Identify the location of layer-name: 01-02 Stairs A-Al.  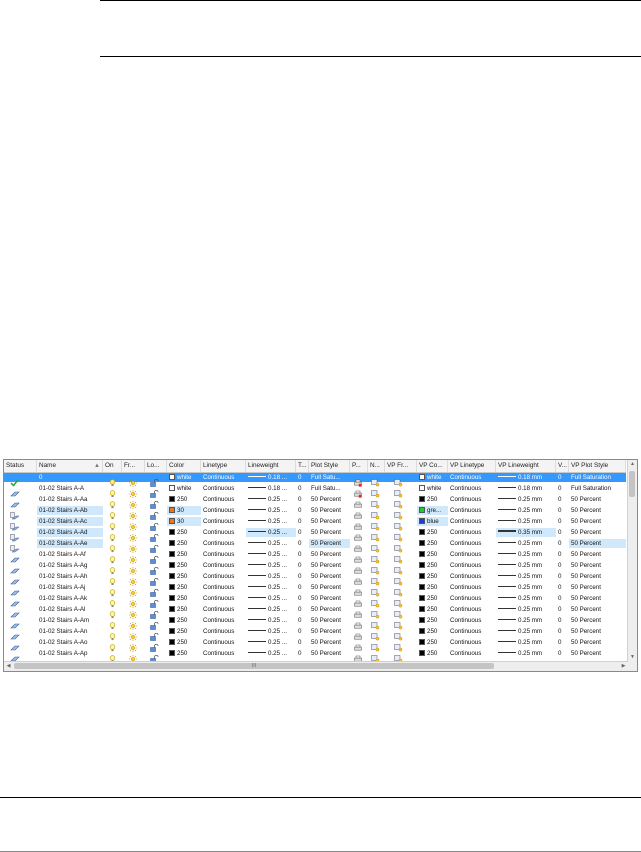
(70, 609).